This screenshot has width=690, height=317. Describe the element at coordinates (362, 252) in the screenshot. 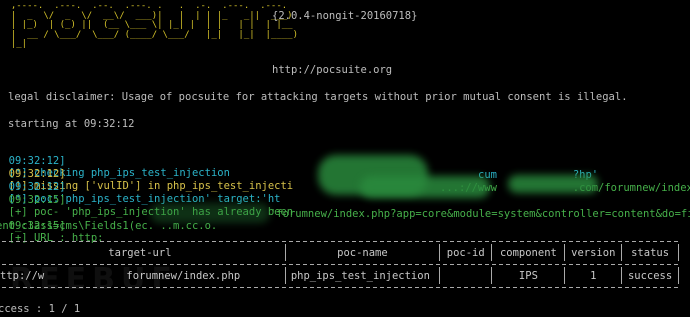

I see `col-poc-name: poc-name` at that location.